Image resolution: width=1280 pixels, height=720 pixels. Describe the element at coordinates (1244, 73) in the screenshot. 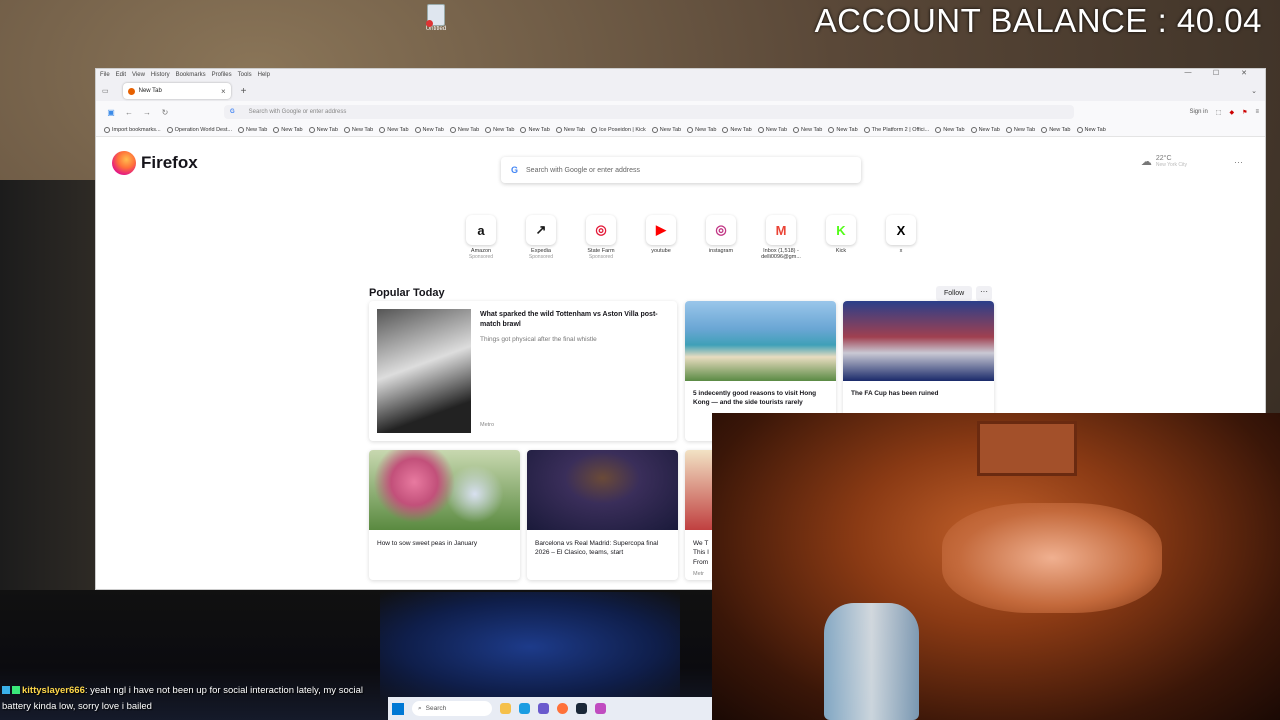

I see `close-window-button: ✕` at that location.